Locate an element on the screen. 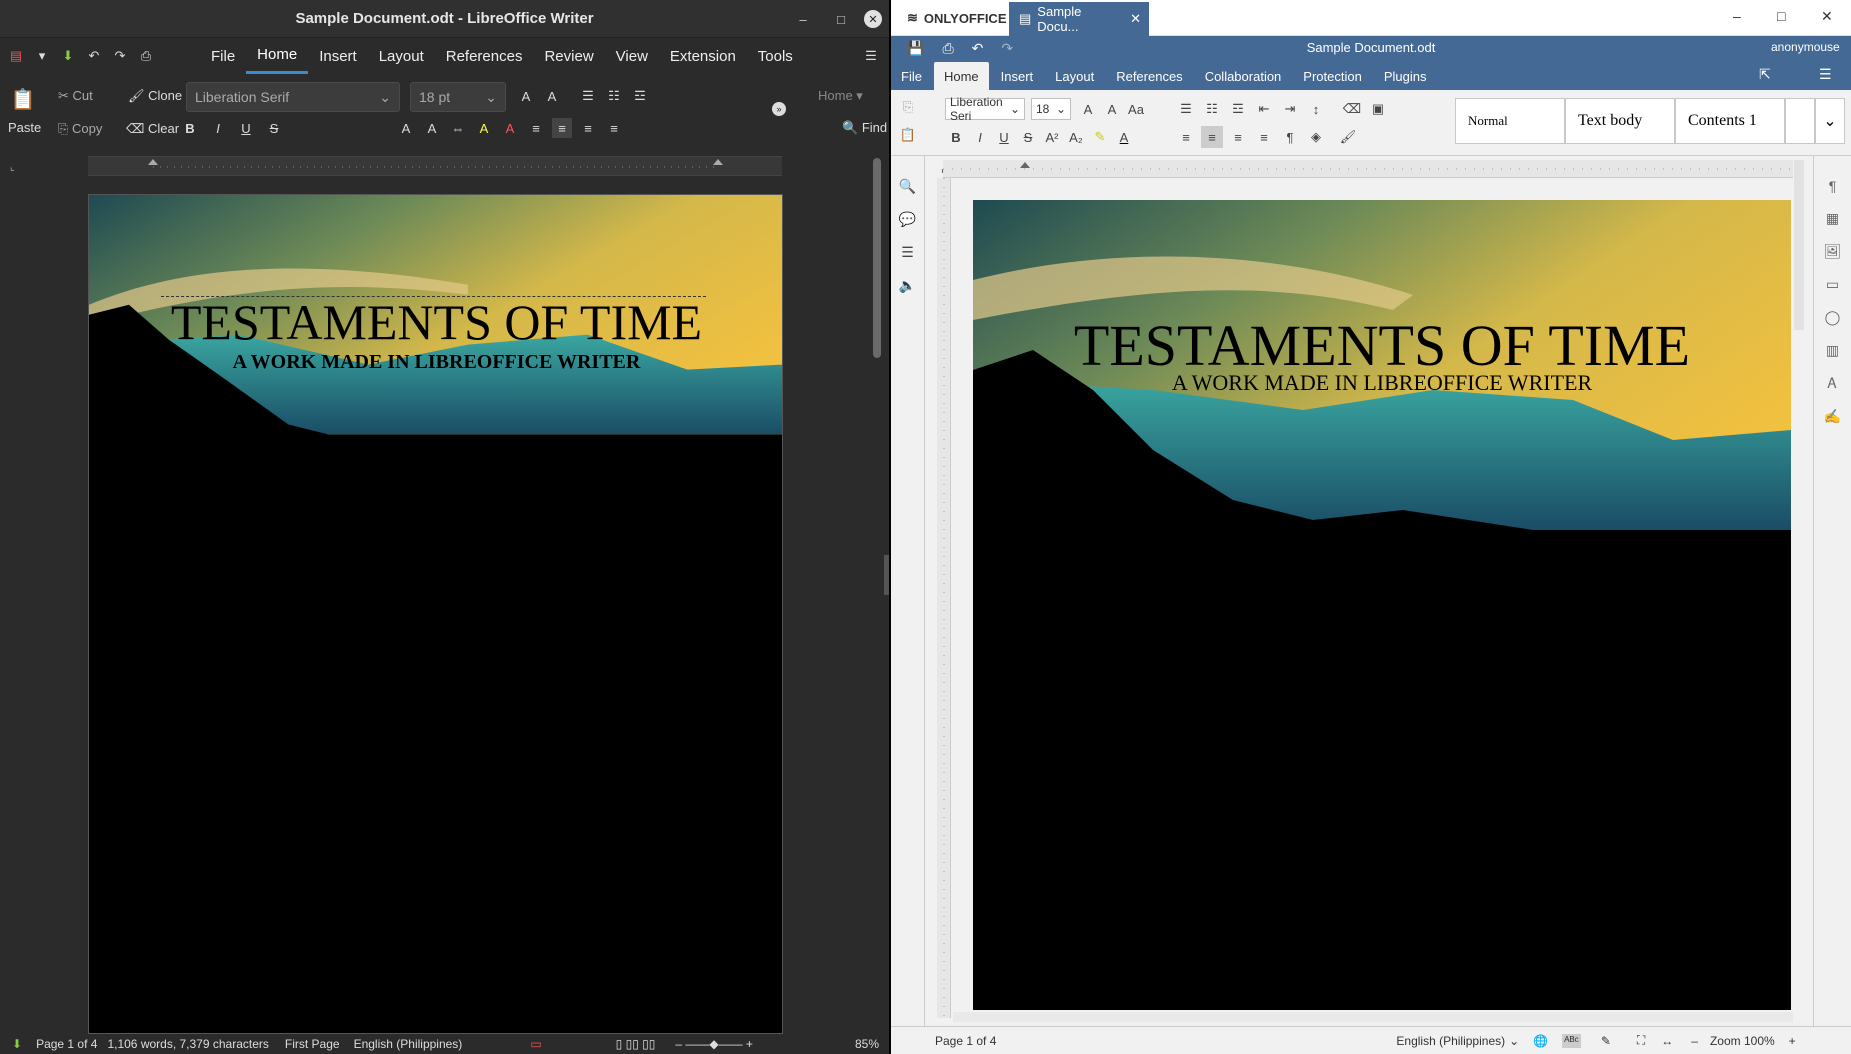  styles-more is located at coordinates (1800, 121).